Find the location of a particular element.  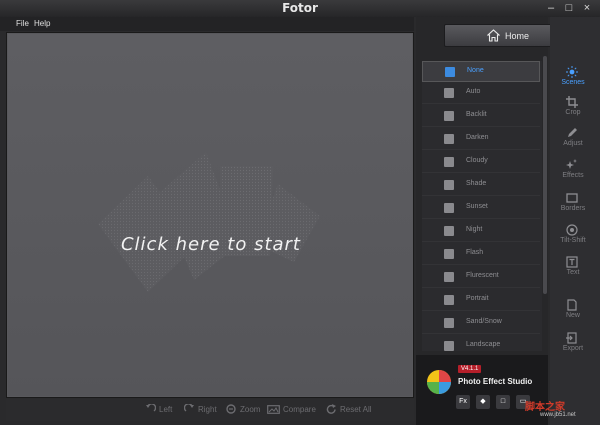

nav-new-label: New is located at coordinates (572, 315).